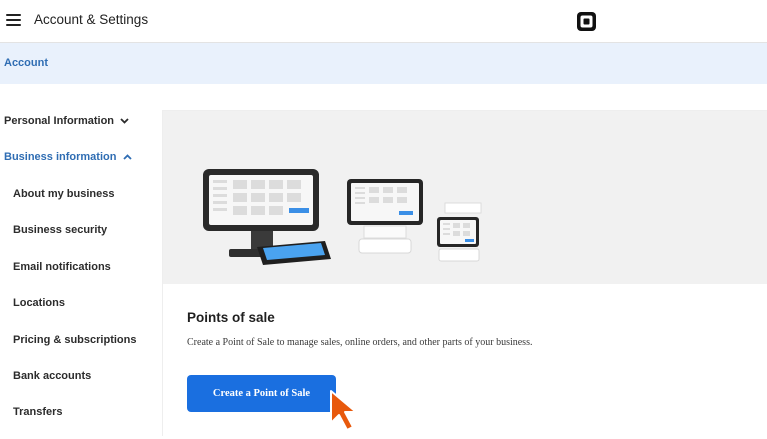 The image size is (767, 439). I want to click on square-logo-icon, so click(586, 21).